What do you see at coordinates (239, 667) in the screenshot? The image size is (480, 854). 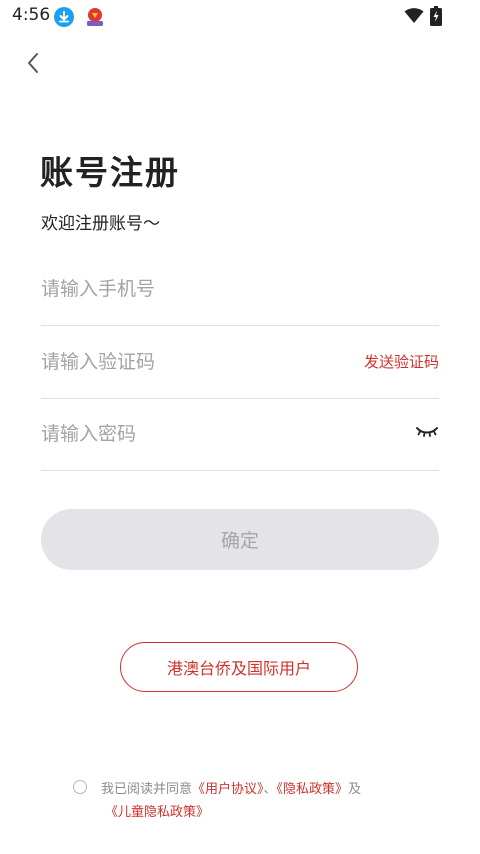 I see `international-users-button: 港澳台侨及国际用户` at bounding box center [239, 667].